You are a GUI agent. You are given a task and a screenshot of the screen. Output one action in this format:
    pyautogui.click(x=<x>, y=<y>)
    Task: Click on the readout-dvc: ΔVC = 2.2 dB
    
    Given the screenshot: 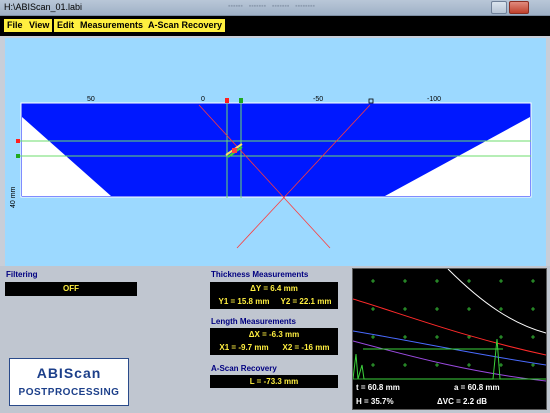 What is the action you would take?
    pyautogui.click(x=462, y=401)
    